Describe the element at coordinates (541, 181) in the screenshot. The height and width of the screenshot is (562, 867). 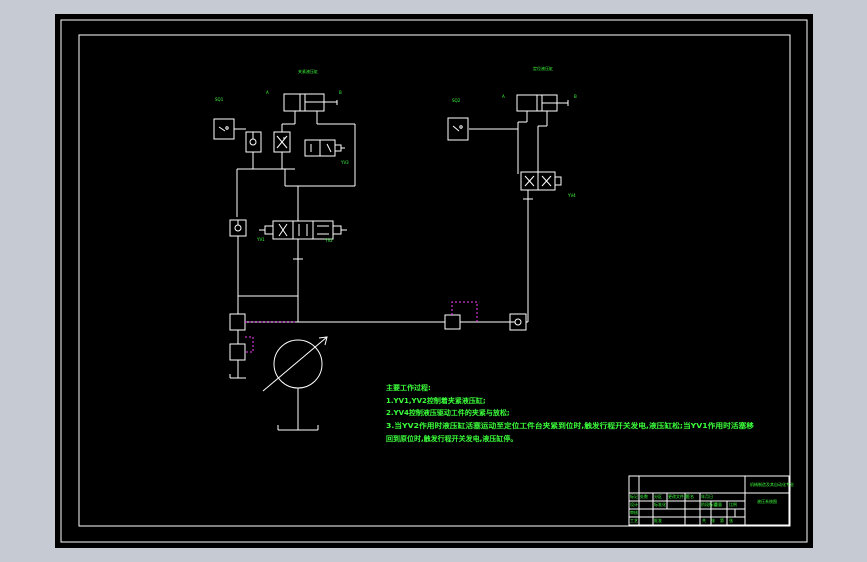
I see `right-solenoid-valve` at that location.